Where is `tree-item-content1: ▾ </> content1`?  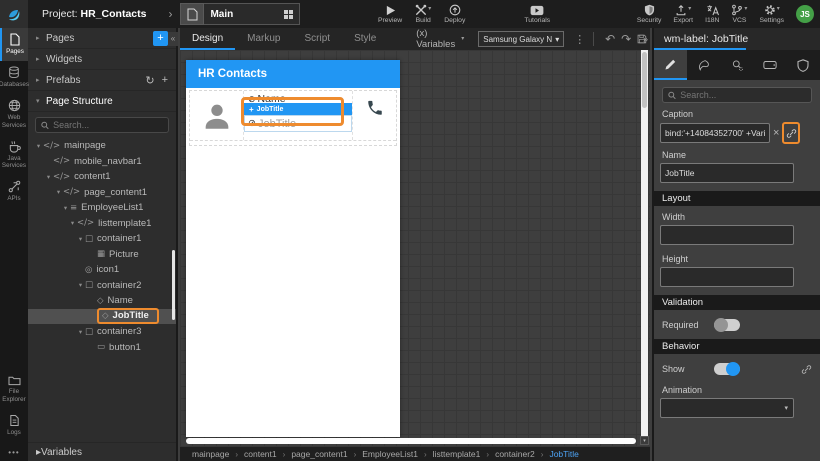 tree-item-content1: ▾ </> content1 is located at coordinates (102, 177).